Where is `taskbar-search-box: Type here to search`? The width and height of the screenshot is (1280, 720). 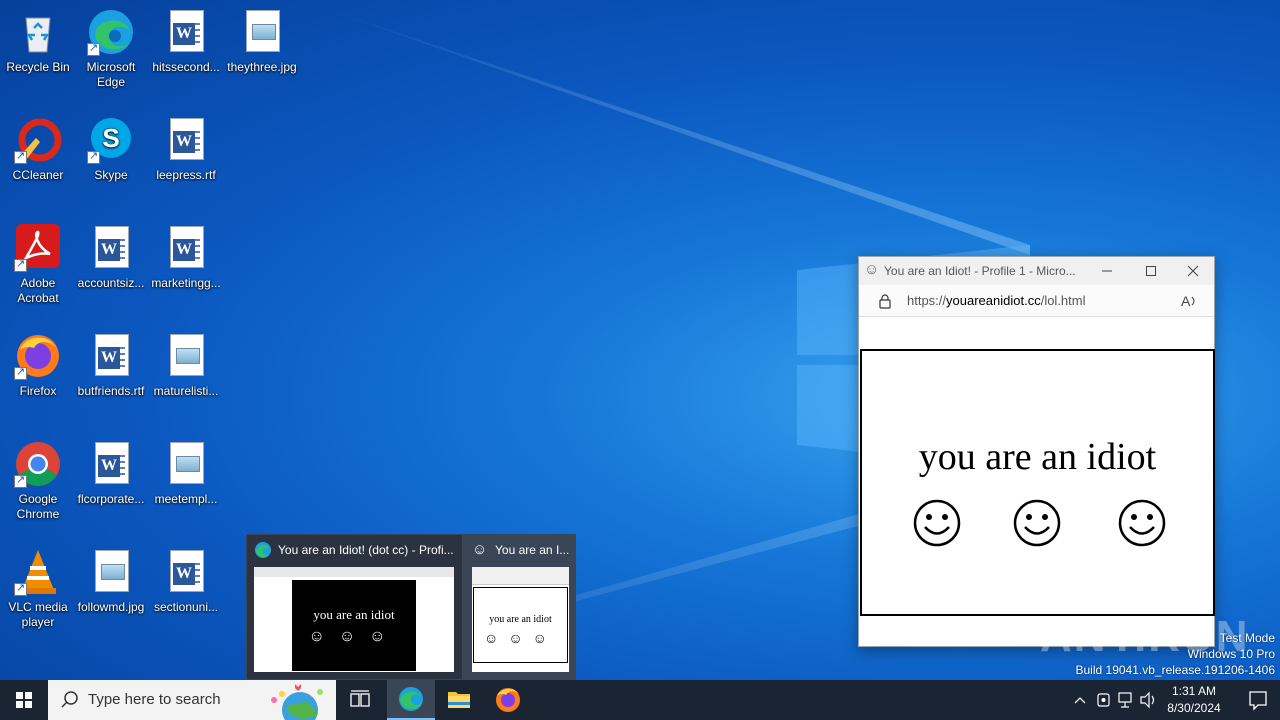
taskbar-search-box: Type here to search is located at coordinates (192, 700).